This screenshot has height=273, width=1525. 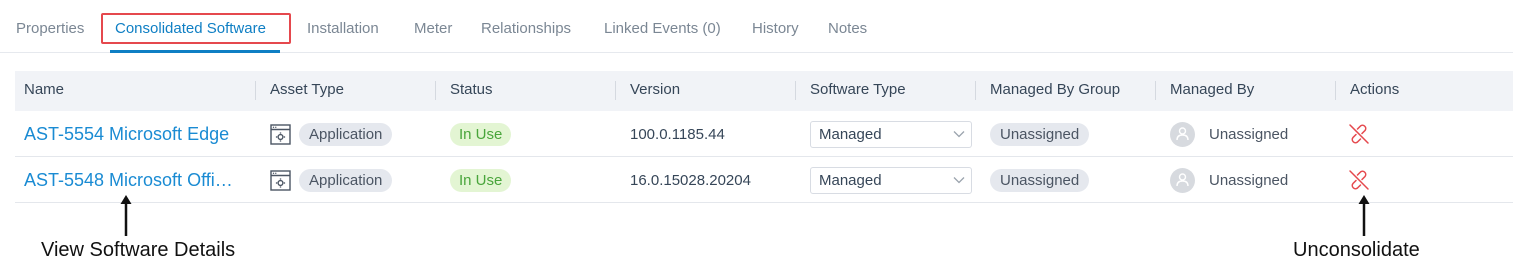 I want to click on annotation-unconsolidate: Unconsolidate, so click(x=1356, y=250).